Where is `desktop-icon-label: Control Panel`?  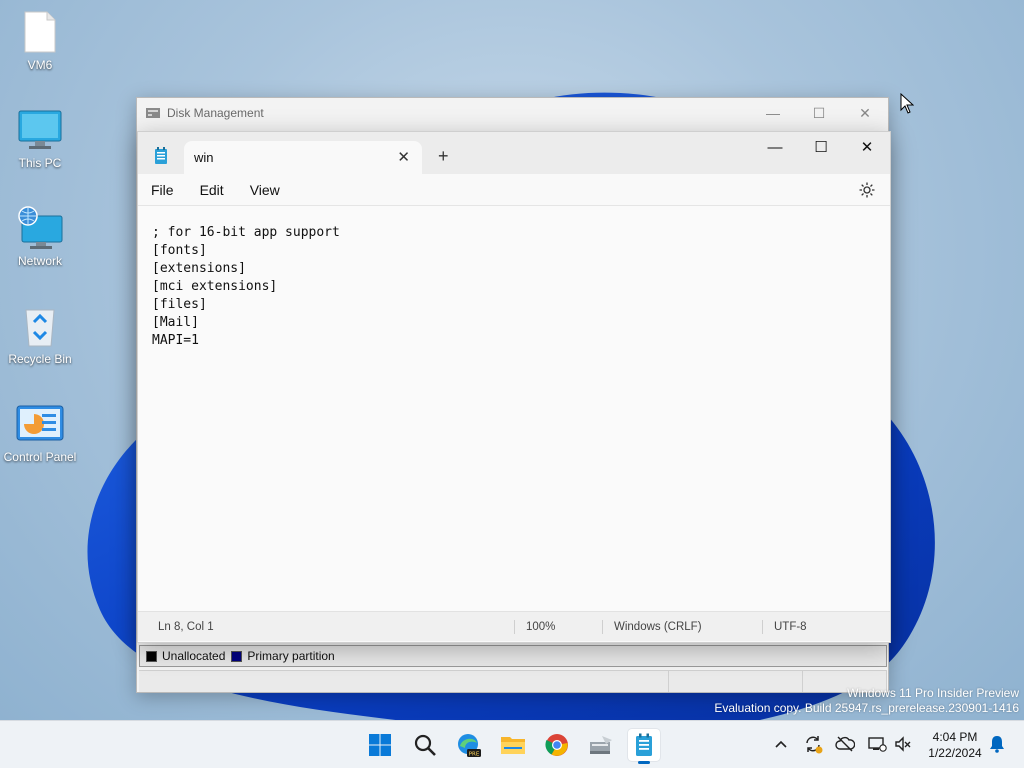
desktop-icon-label: Control Panel is located at coordinates (40, 457).